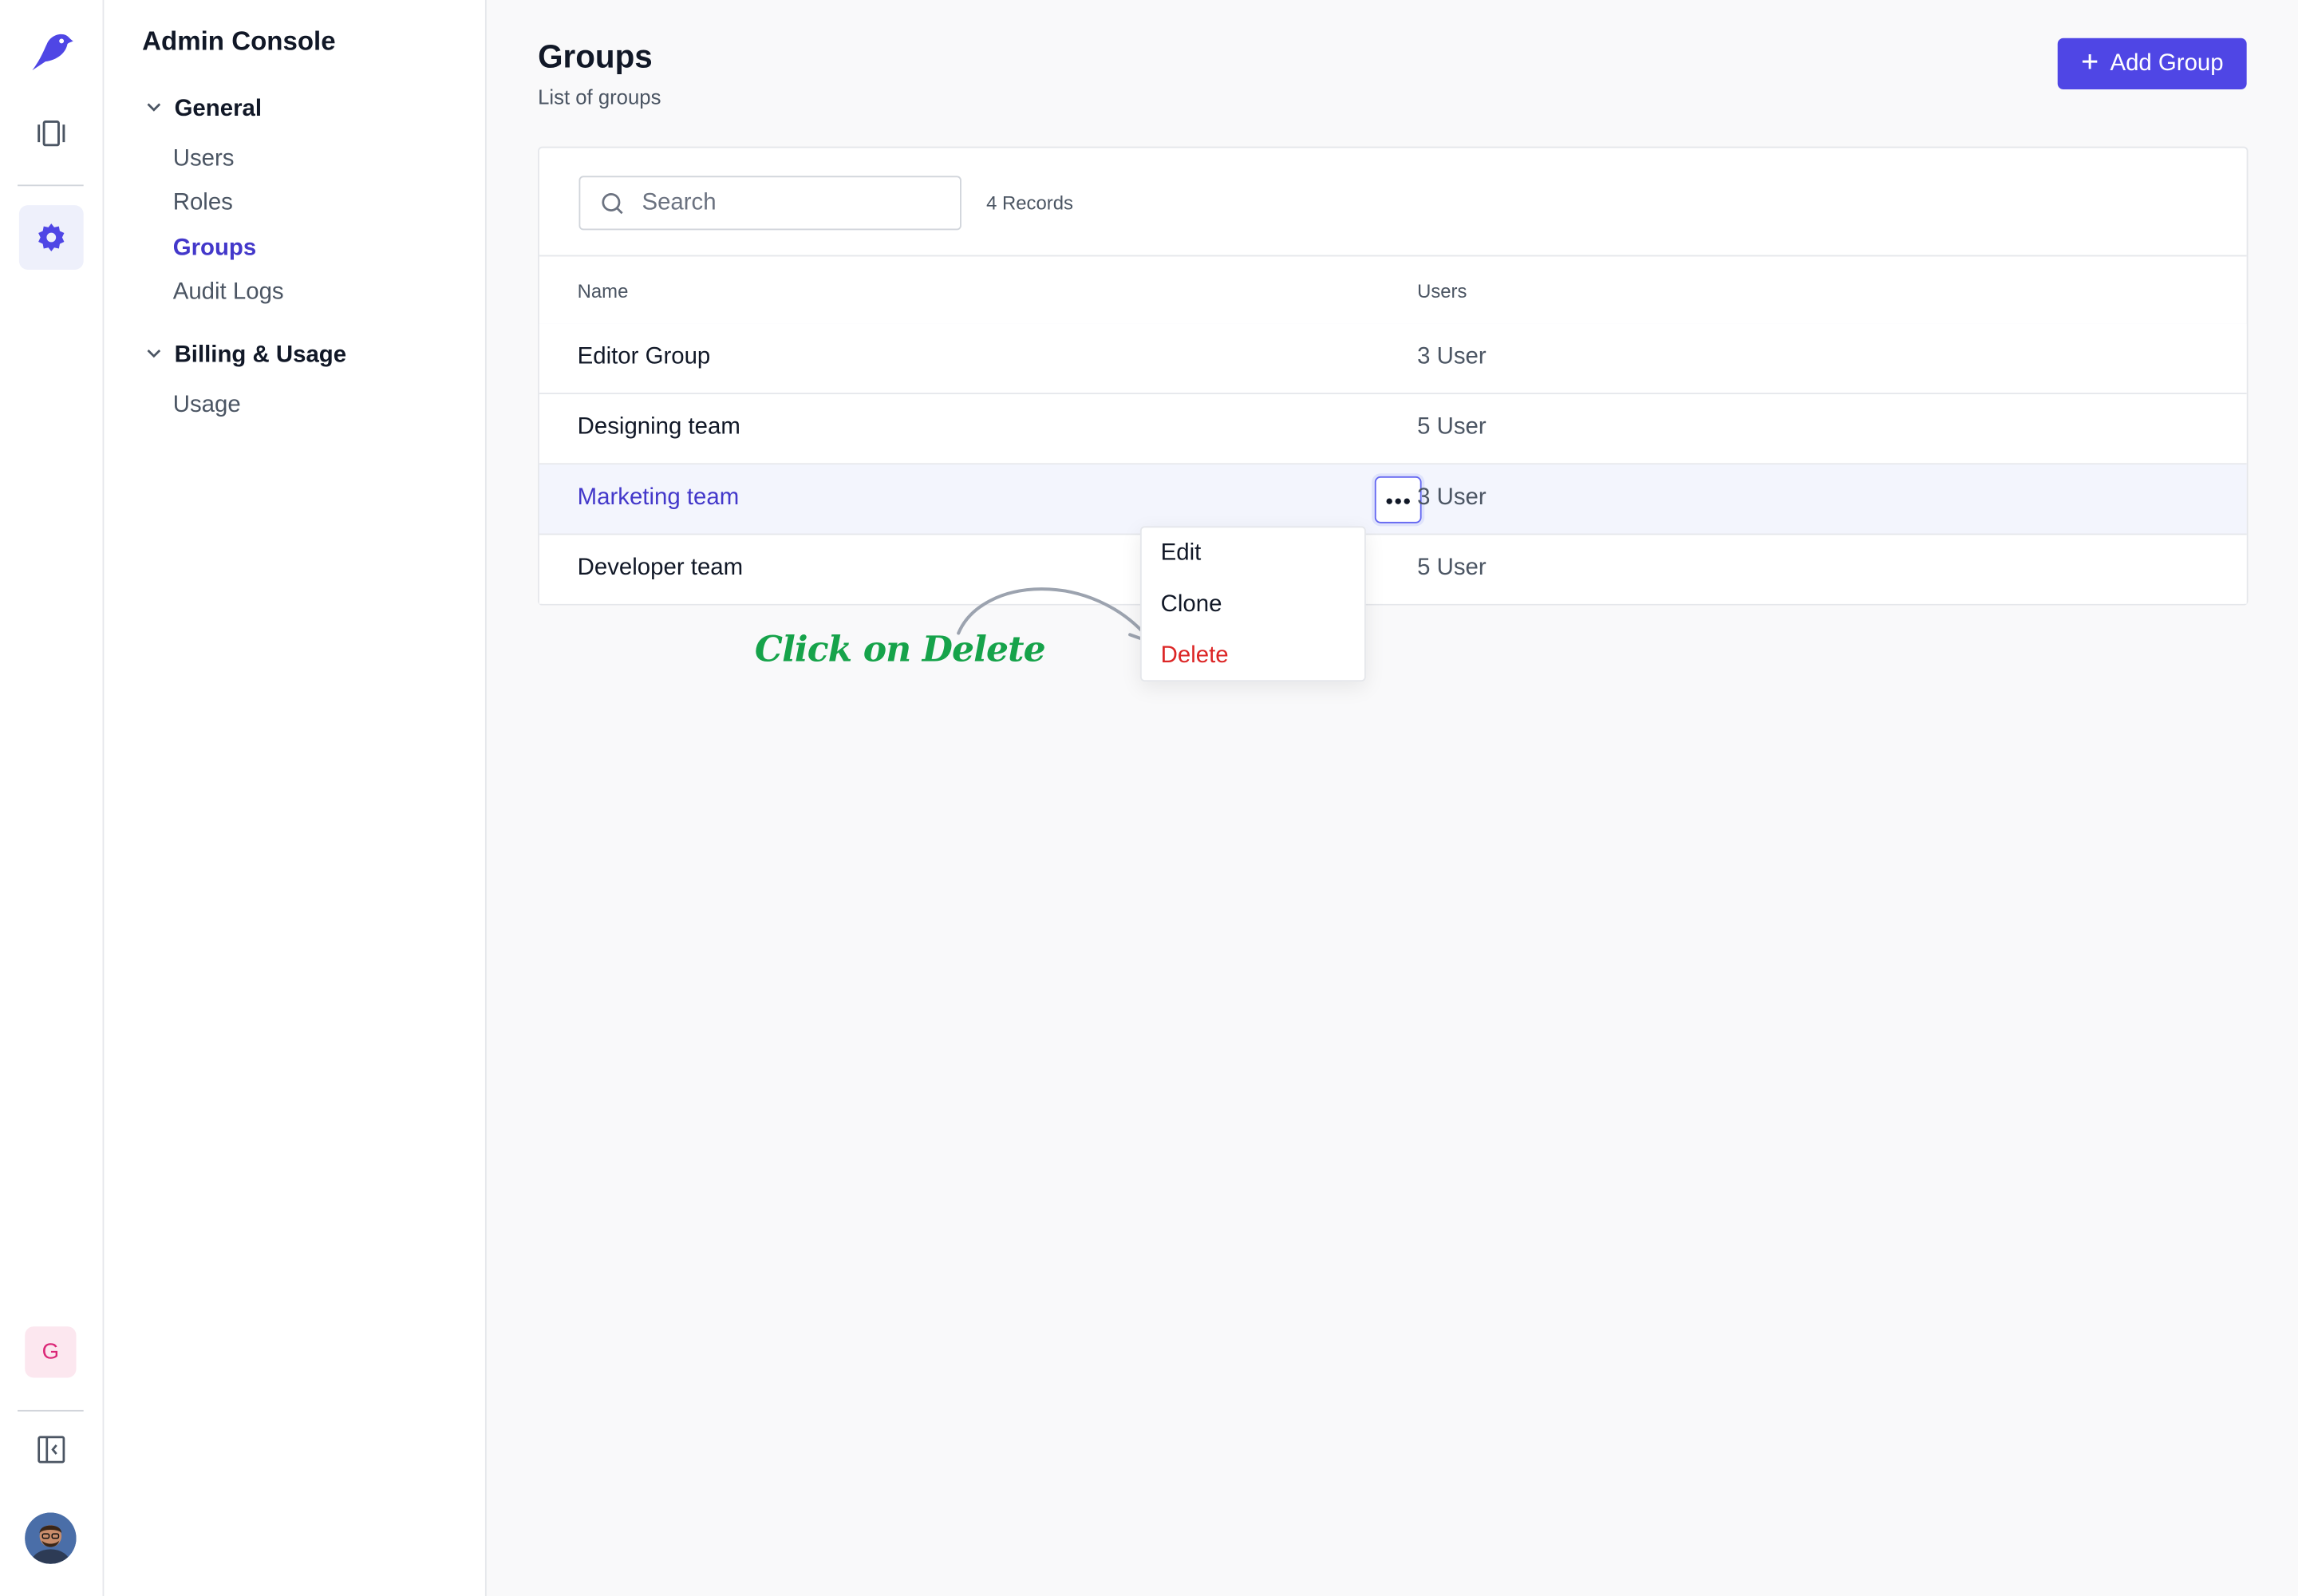 This screenshot has width=2298, height=1596. Describe the element at coordinates (51, 185) in the screenshot. I see `rail-divider` at that location.